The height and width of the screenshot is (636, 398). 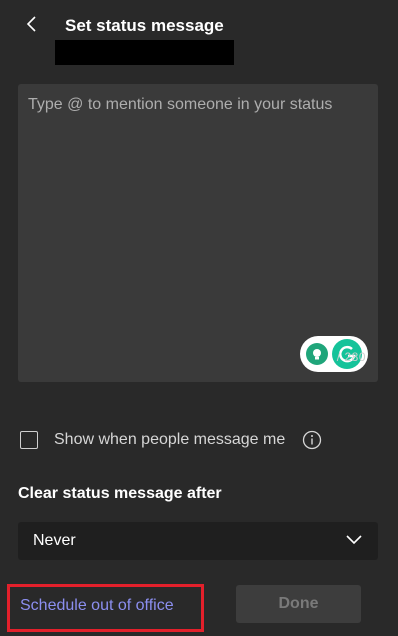 What do you see at coordinates (54, 540) in the screenshot?
I see `clear-after-selected-value: Never` at bounding box center [54, 540].